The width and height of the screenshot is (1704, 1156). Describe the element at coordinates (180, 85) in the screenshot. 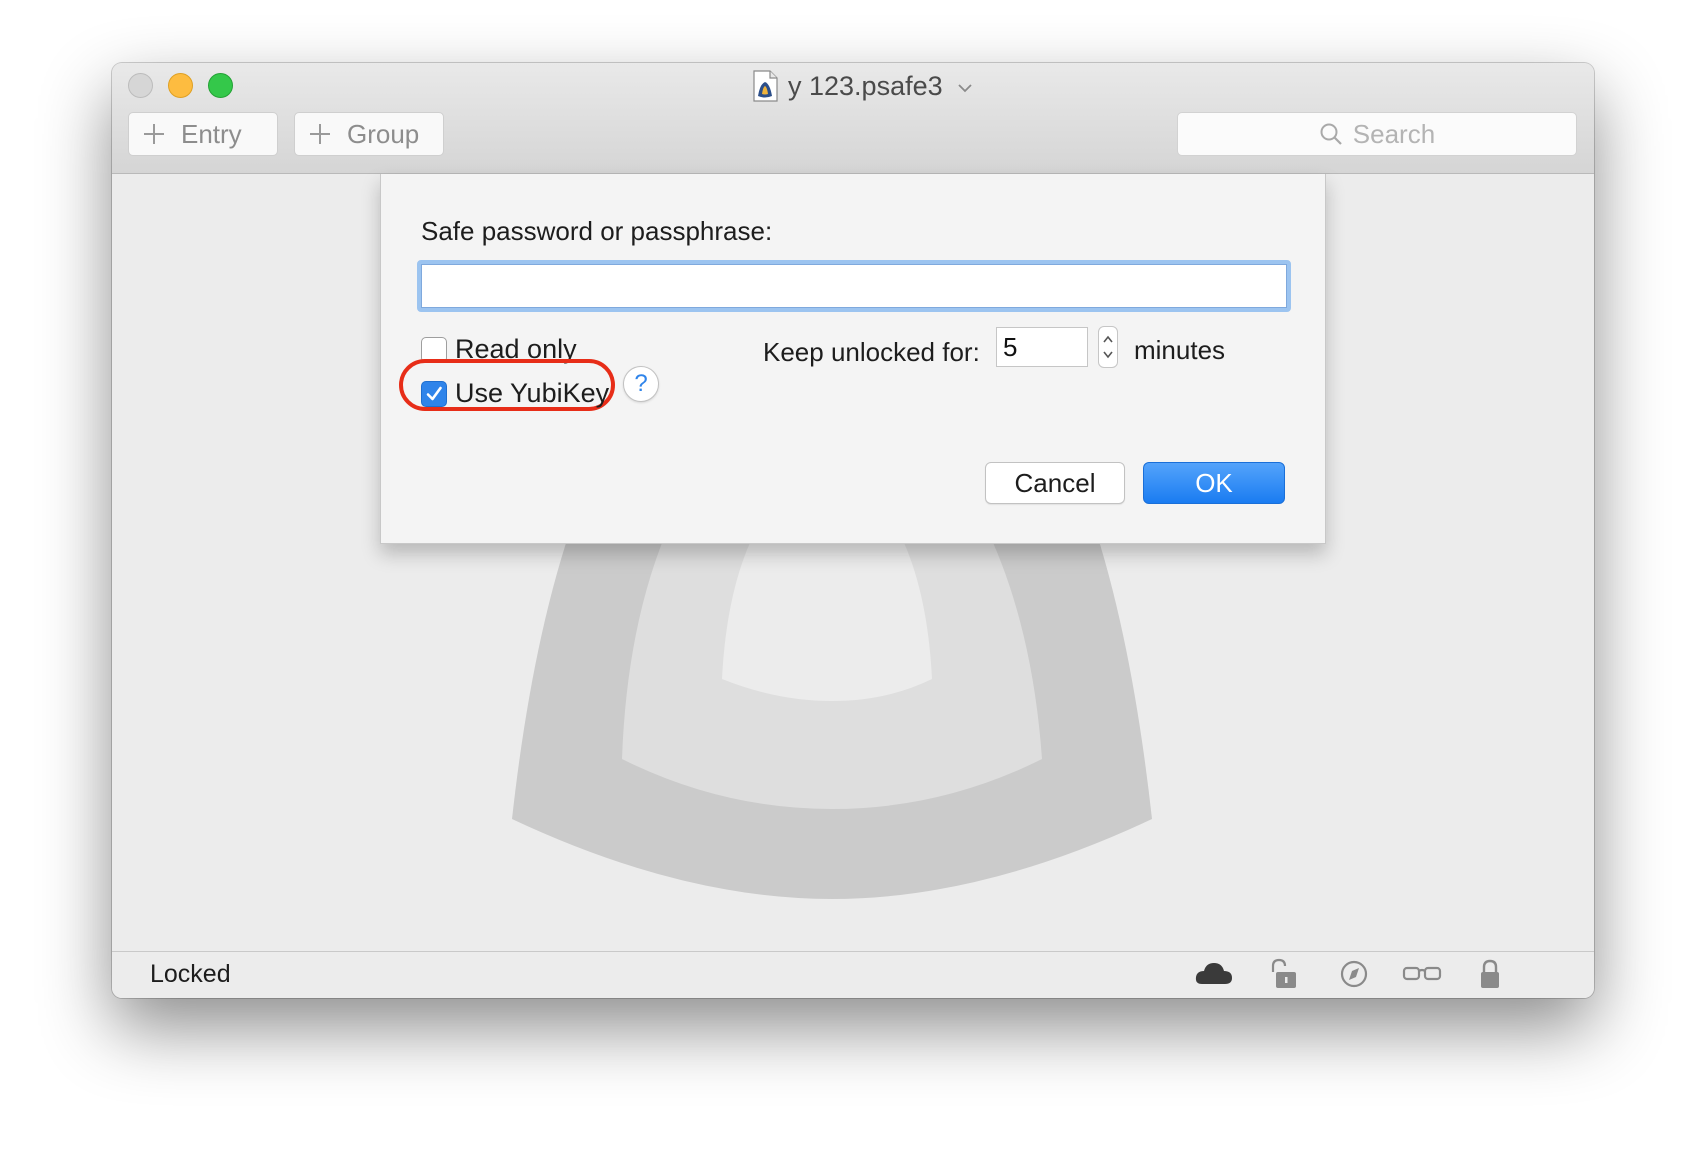

I see `minimize-window-button` at that location.